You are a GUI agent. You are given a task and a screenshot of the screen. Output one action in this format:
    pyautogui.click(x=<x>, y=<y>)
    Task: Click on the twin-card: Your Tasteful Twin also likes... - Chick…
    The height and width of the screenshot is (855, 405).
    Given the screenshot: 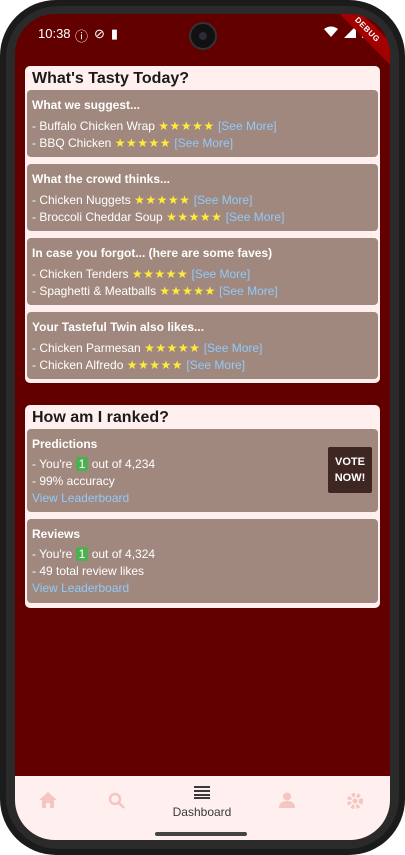 What is the action you would take?
    pyautogui.click(x=202, y=345)
    